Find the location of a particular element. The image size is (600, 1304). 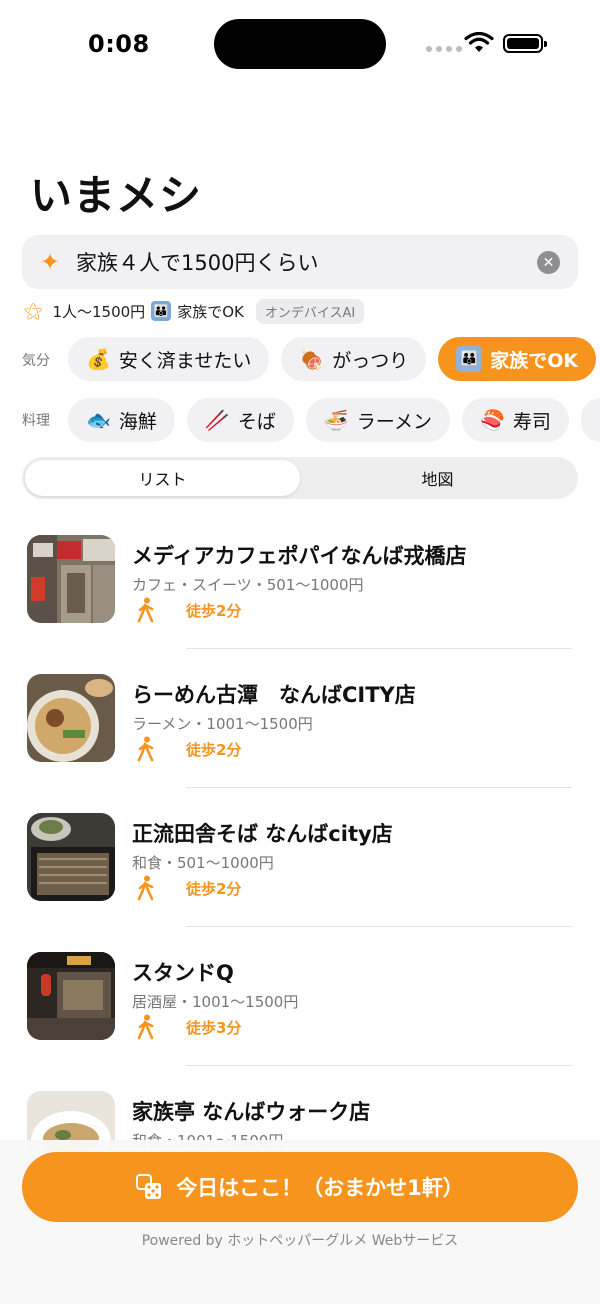

cuisine-chip-seafood: 🐟 海鮮 is located at coordinates (121, 420).